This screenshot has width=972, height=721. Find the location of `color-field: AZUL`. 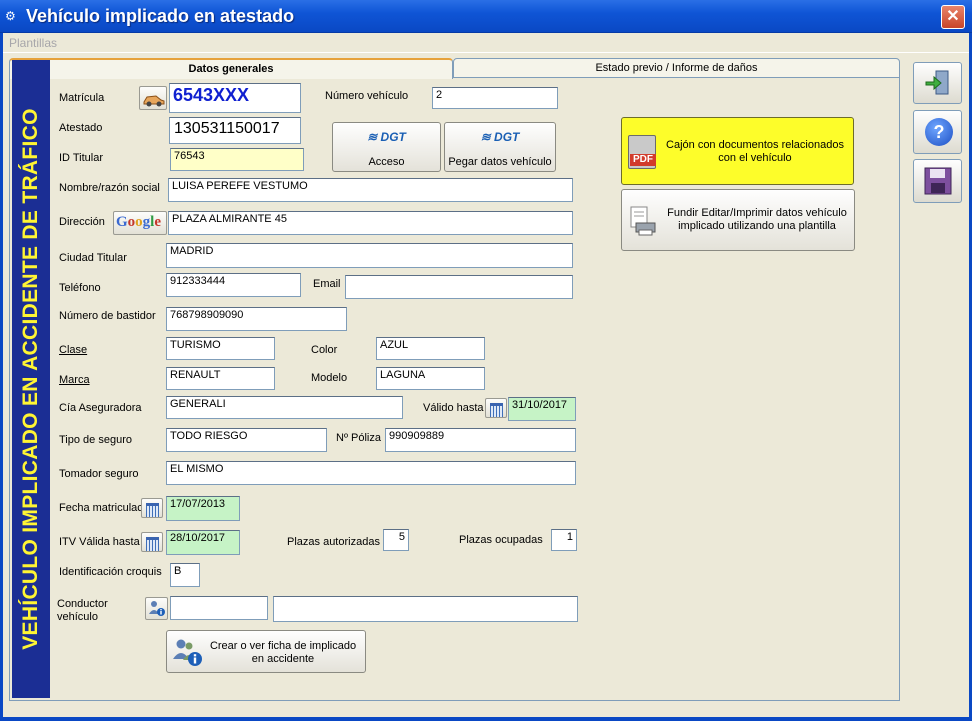

color-field: AZUL is located at coordinates (430, 348).